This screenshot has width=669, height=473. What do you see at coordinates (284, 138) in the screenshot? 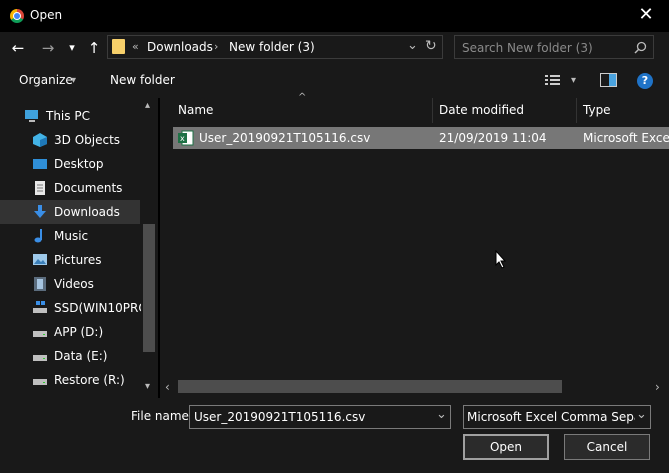
I see `file-name-cell: User_20190921T105116.csv` at bounding box center [284, 138].